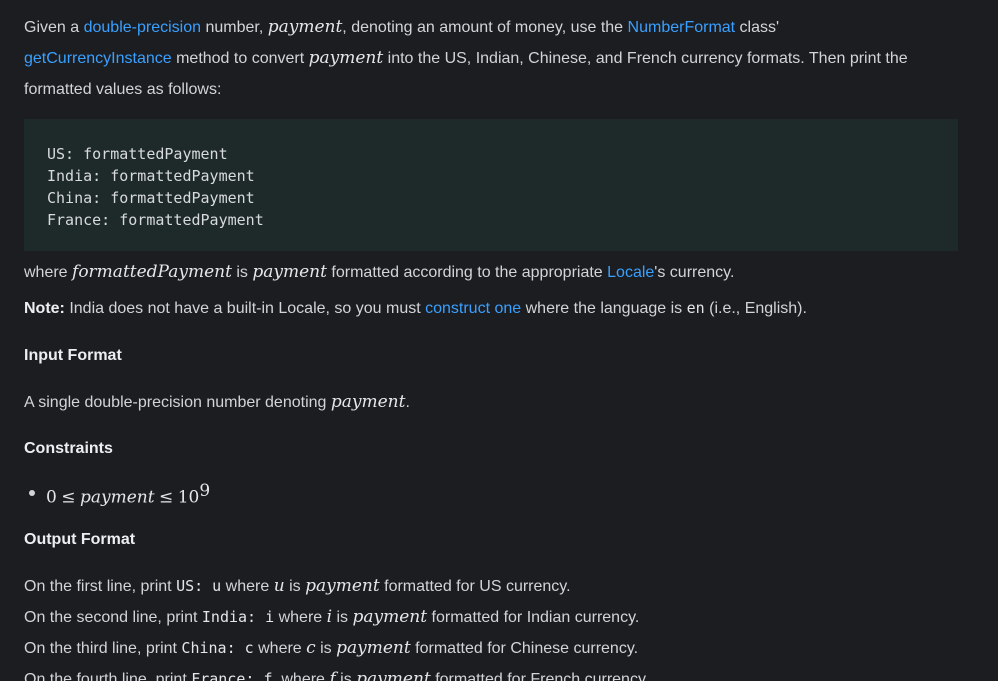 The image size is (998, 681). I want to click on output-text: On the fourth line, print, so click(108, 676).